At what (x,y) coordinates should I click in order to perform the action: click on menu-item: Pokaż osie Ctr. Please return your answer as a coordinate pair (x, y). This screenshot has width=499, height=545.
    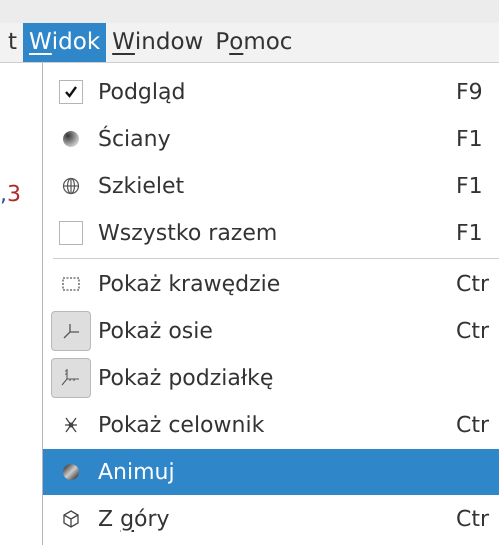
    Looking at the image, I should click on (271, 331).